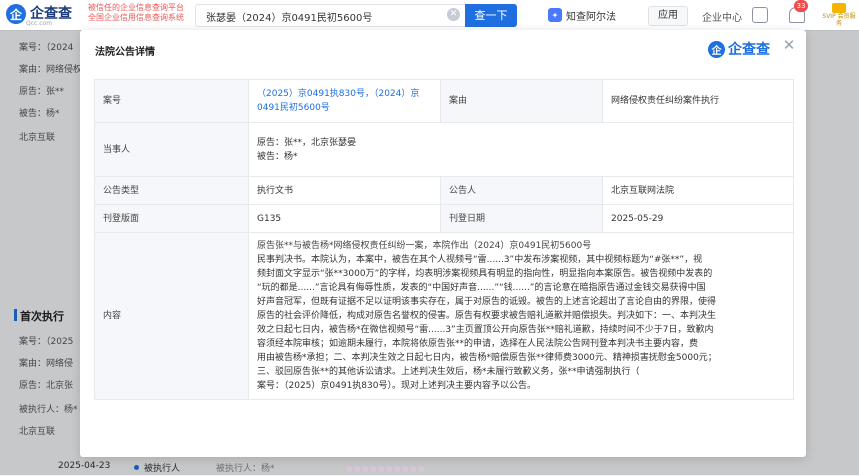 The image size is (859, 476). I want to click on watermark-dots, so click(406, 464).